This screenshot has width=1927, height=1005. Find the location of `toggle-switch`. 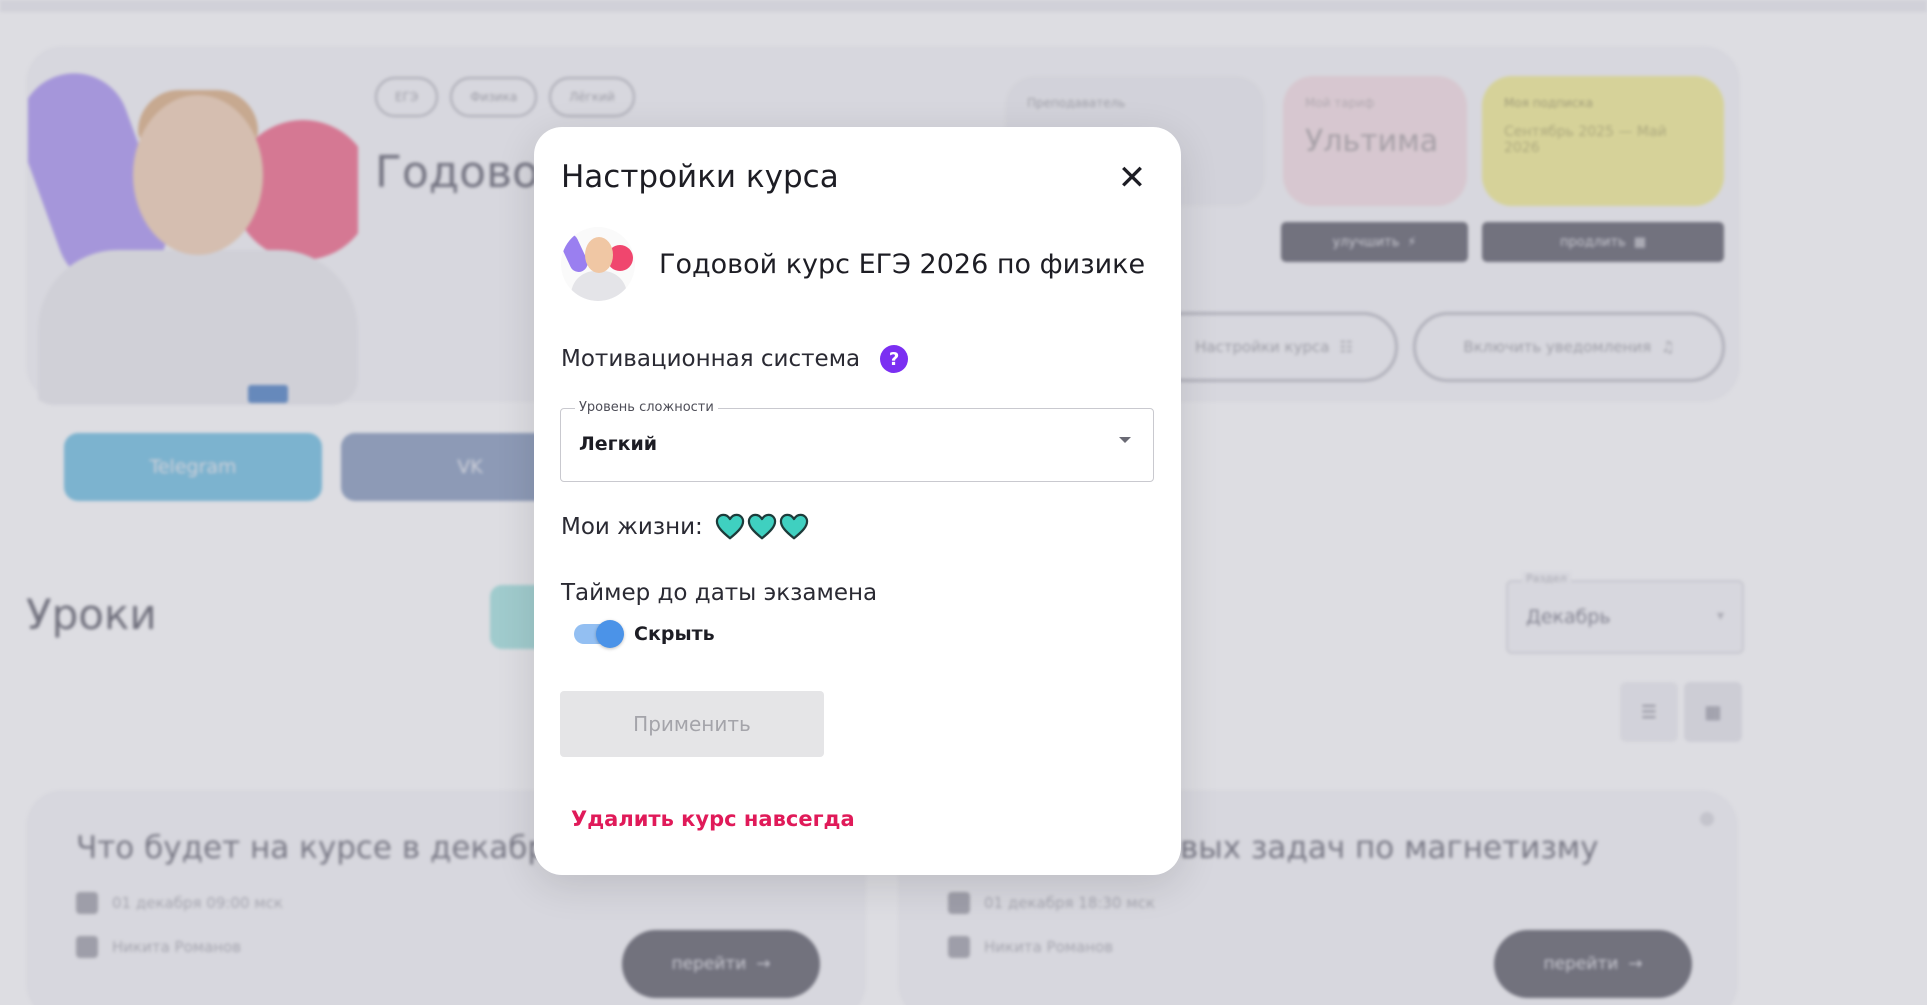

toggle-switch is located at coordinates (599, 634).